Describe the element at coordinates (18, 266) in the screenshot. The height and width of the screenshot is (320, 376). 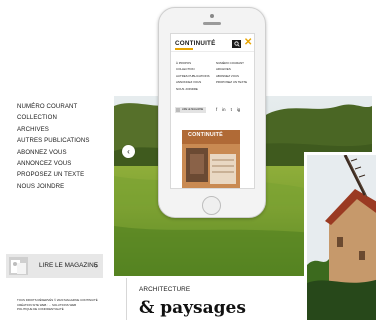
I see `magazine-thumbnail` at that location.